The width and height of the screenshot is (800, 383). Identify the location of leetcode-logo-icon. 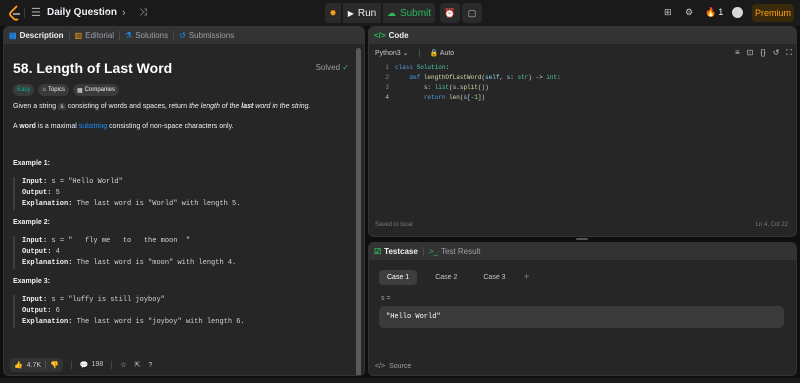
(15, 13).